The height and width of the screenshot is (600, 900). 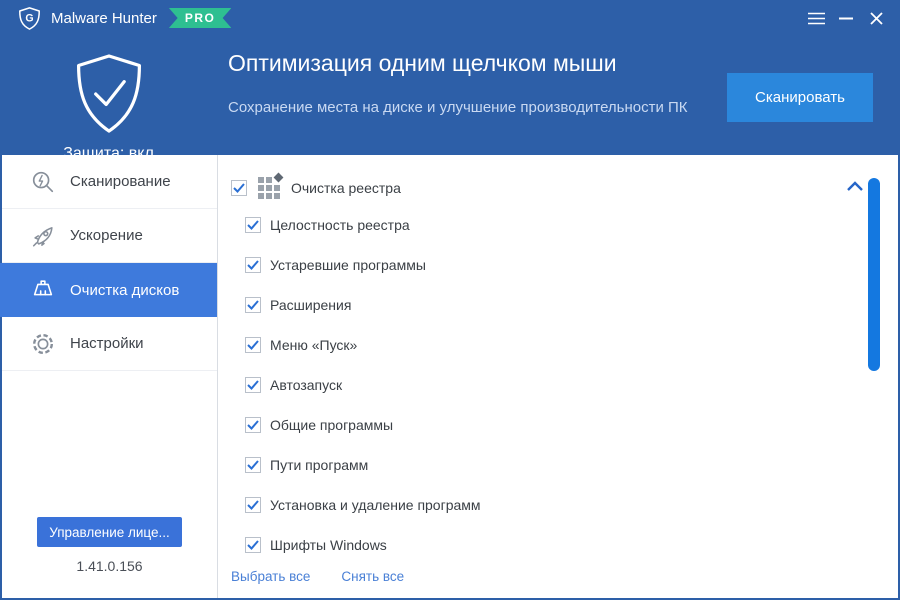 What do you see at coordinates (314, 345) in the screenshot?
I see `checklist-item-label: Меню «Пуск»` at bounding box center [314, 345].